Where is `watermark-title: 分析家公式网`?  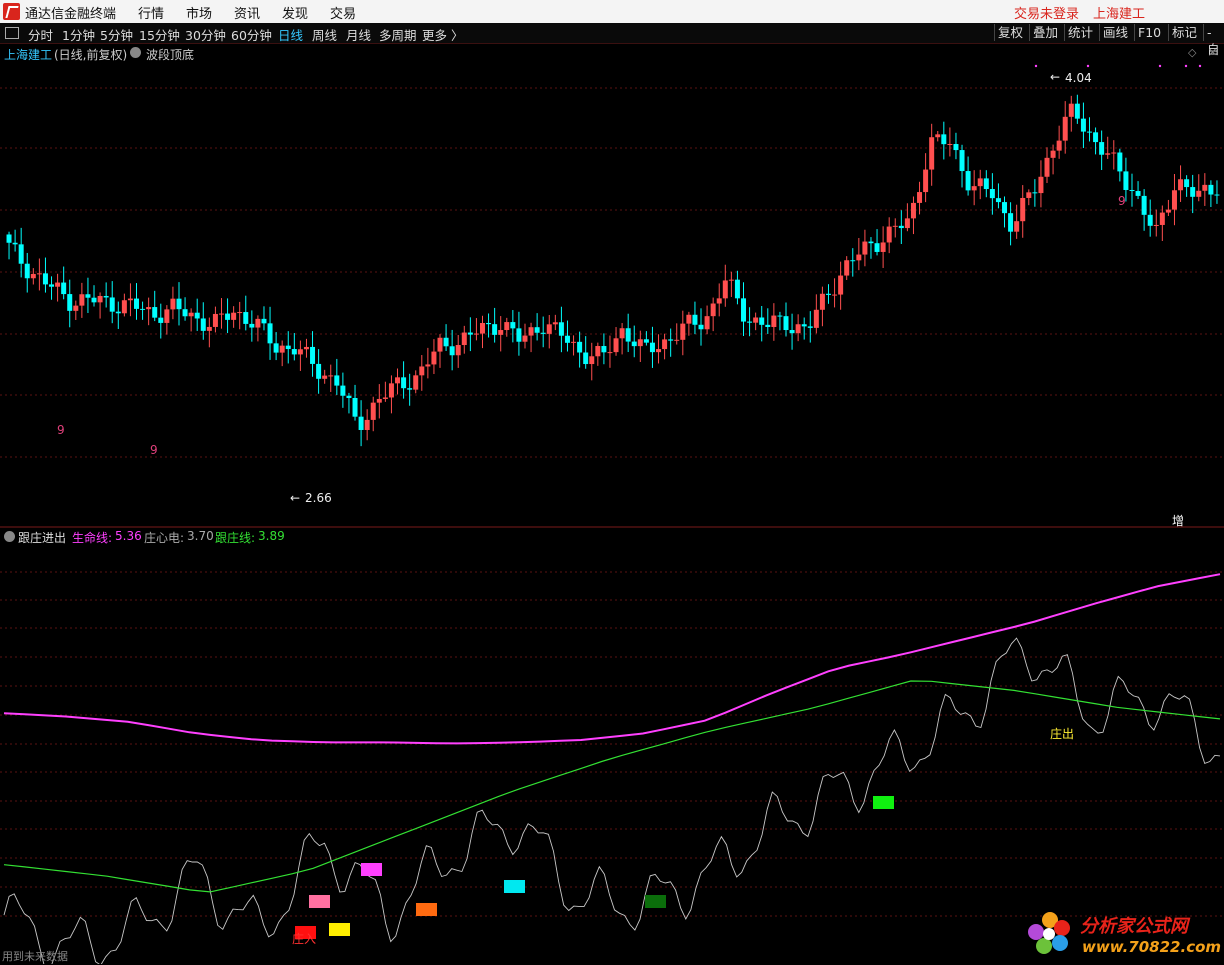
watermark-title: 分析家公式网 is located at coordinates (1134, 926).